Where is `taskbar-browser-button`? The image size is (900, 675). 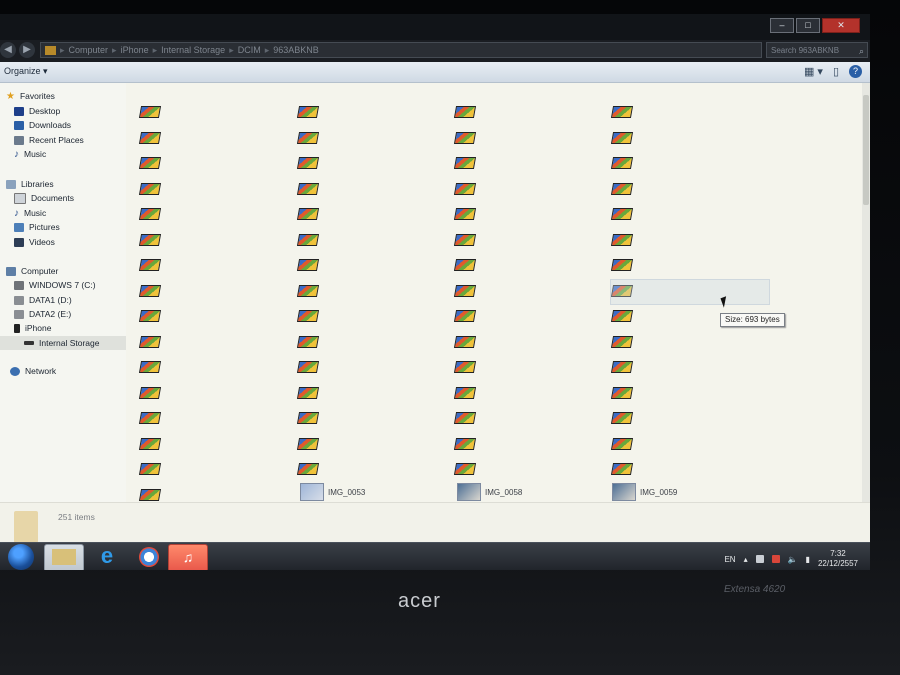 taskbar-browser-button is located at coordinates (149, 557).